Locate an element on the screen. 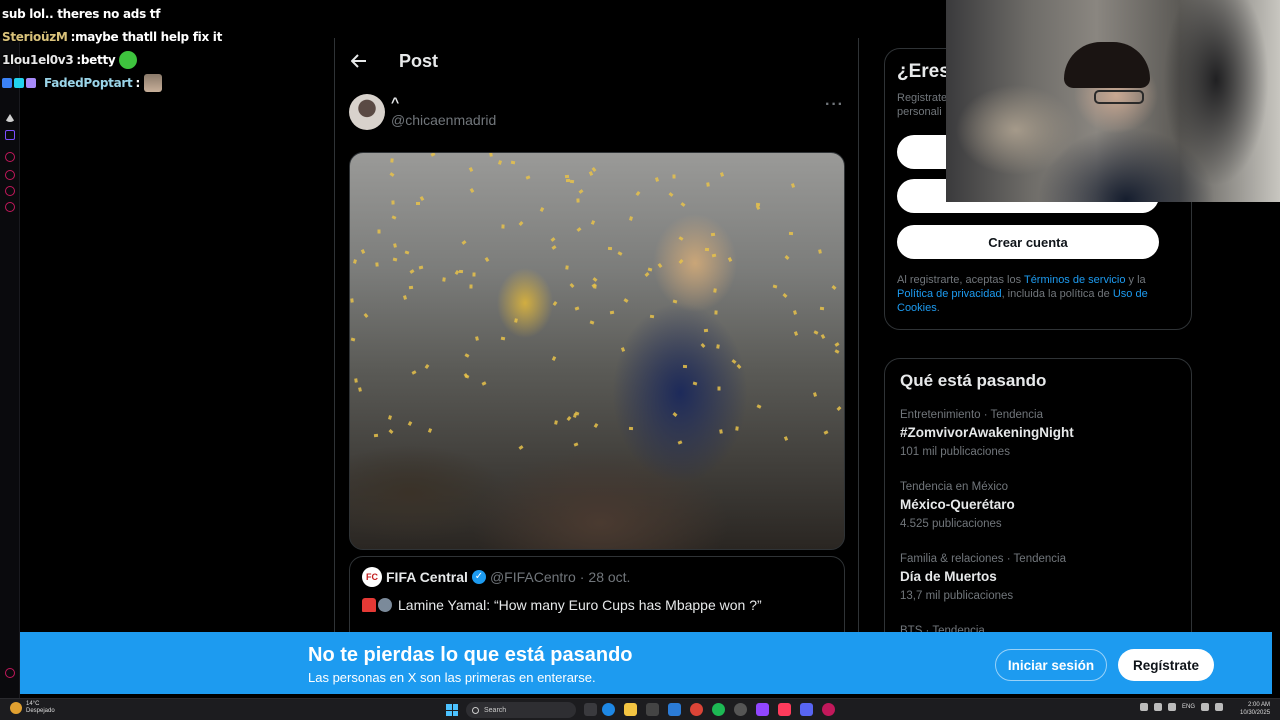 This screenshot has height=720, width=1280. github-icon is located at coordinates (740, 709).